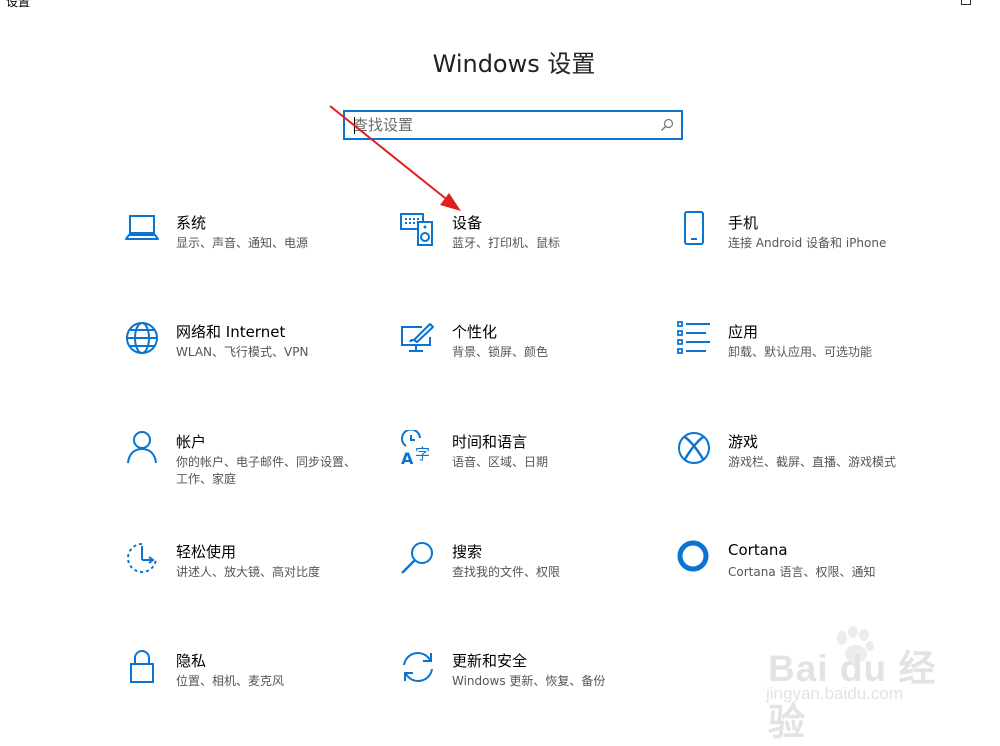  I want to click on baidu-watermark: Bai du 经验 jingyan.baidu.com, so click(860, 684).